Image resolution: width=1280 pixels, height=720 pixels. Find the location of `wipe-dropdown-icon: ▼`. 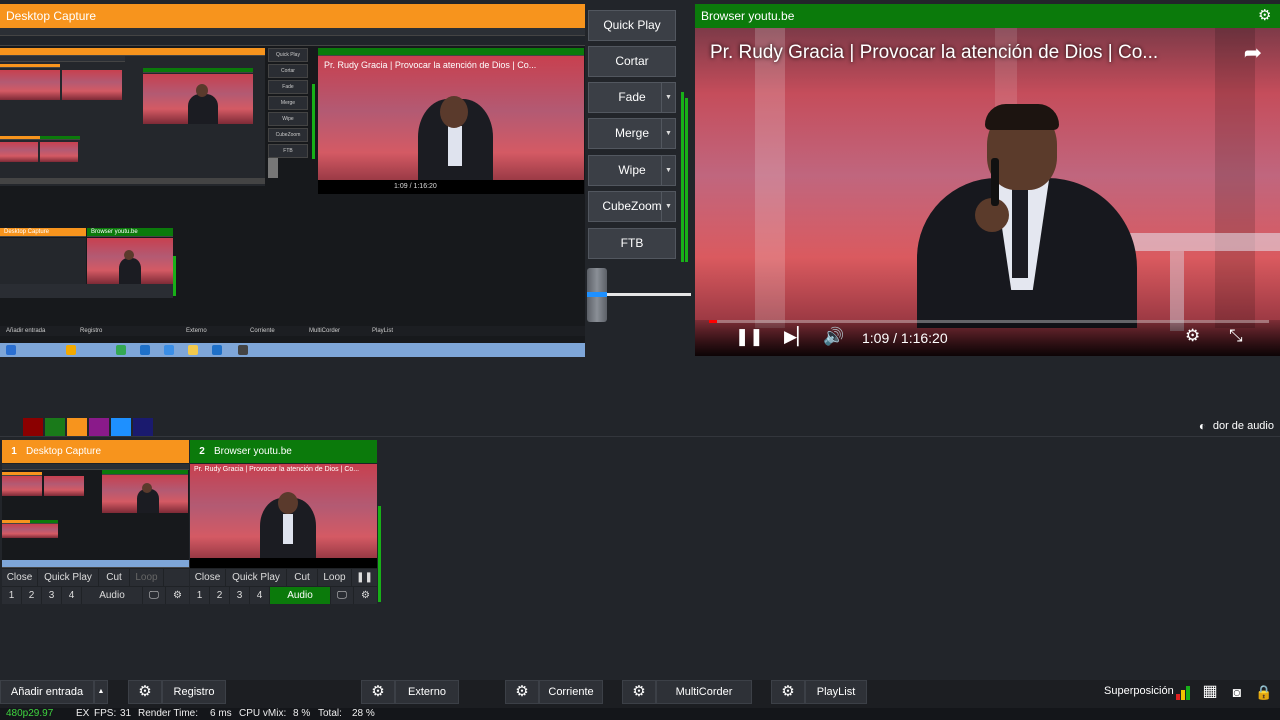

wipe-dropdown-icon: ▼ is located at coordinates (668, 170).